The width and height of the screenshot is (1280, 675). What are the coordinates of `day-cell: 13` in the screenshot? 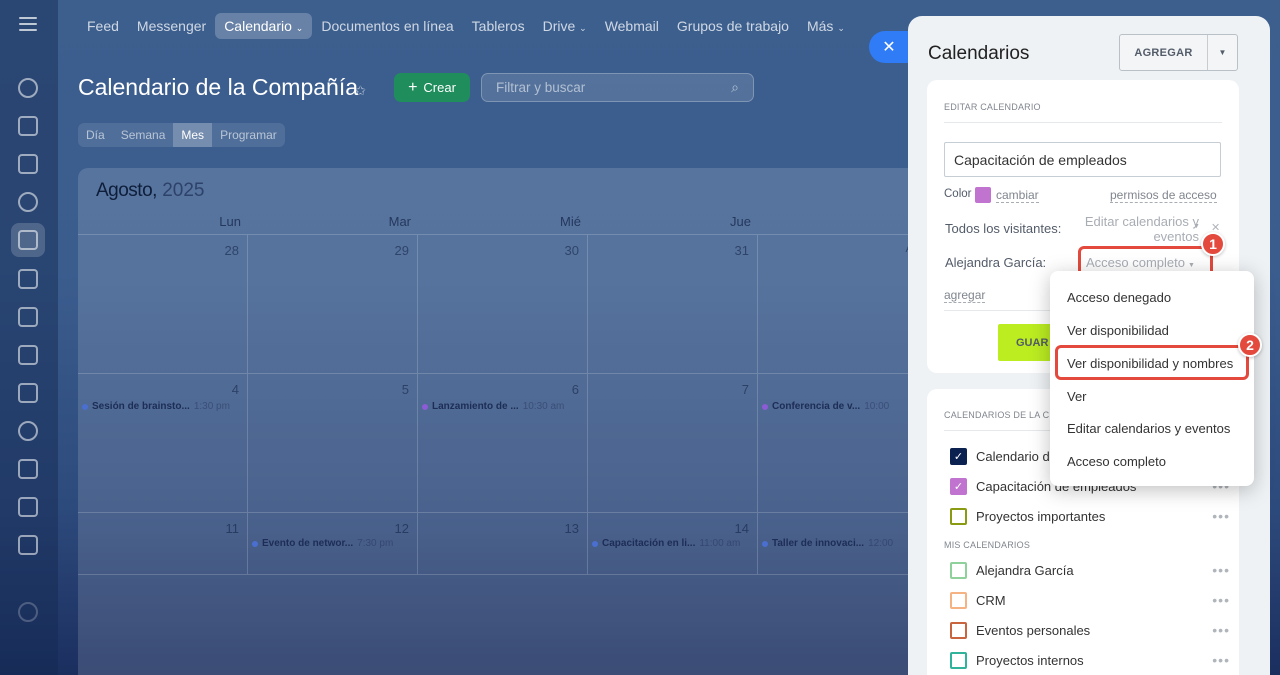 It's located at (503, 544).